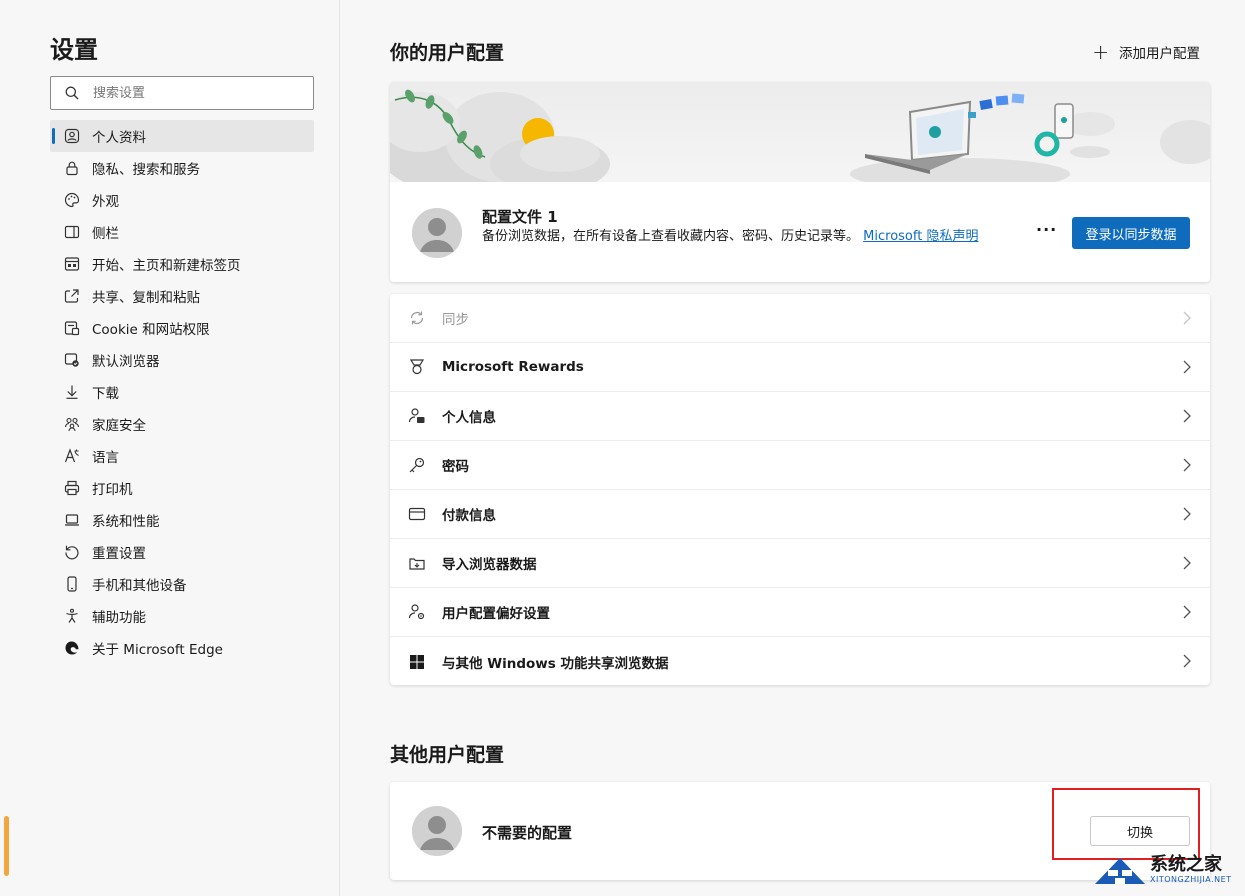 The height and width of the screenshot is (896, 1245). What do you see at coordinates (800, 367) in the screenshot?
I see `list-row-rewards: Microsoft Rewards` at bounding box center [800, 367].